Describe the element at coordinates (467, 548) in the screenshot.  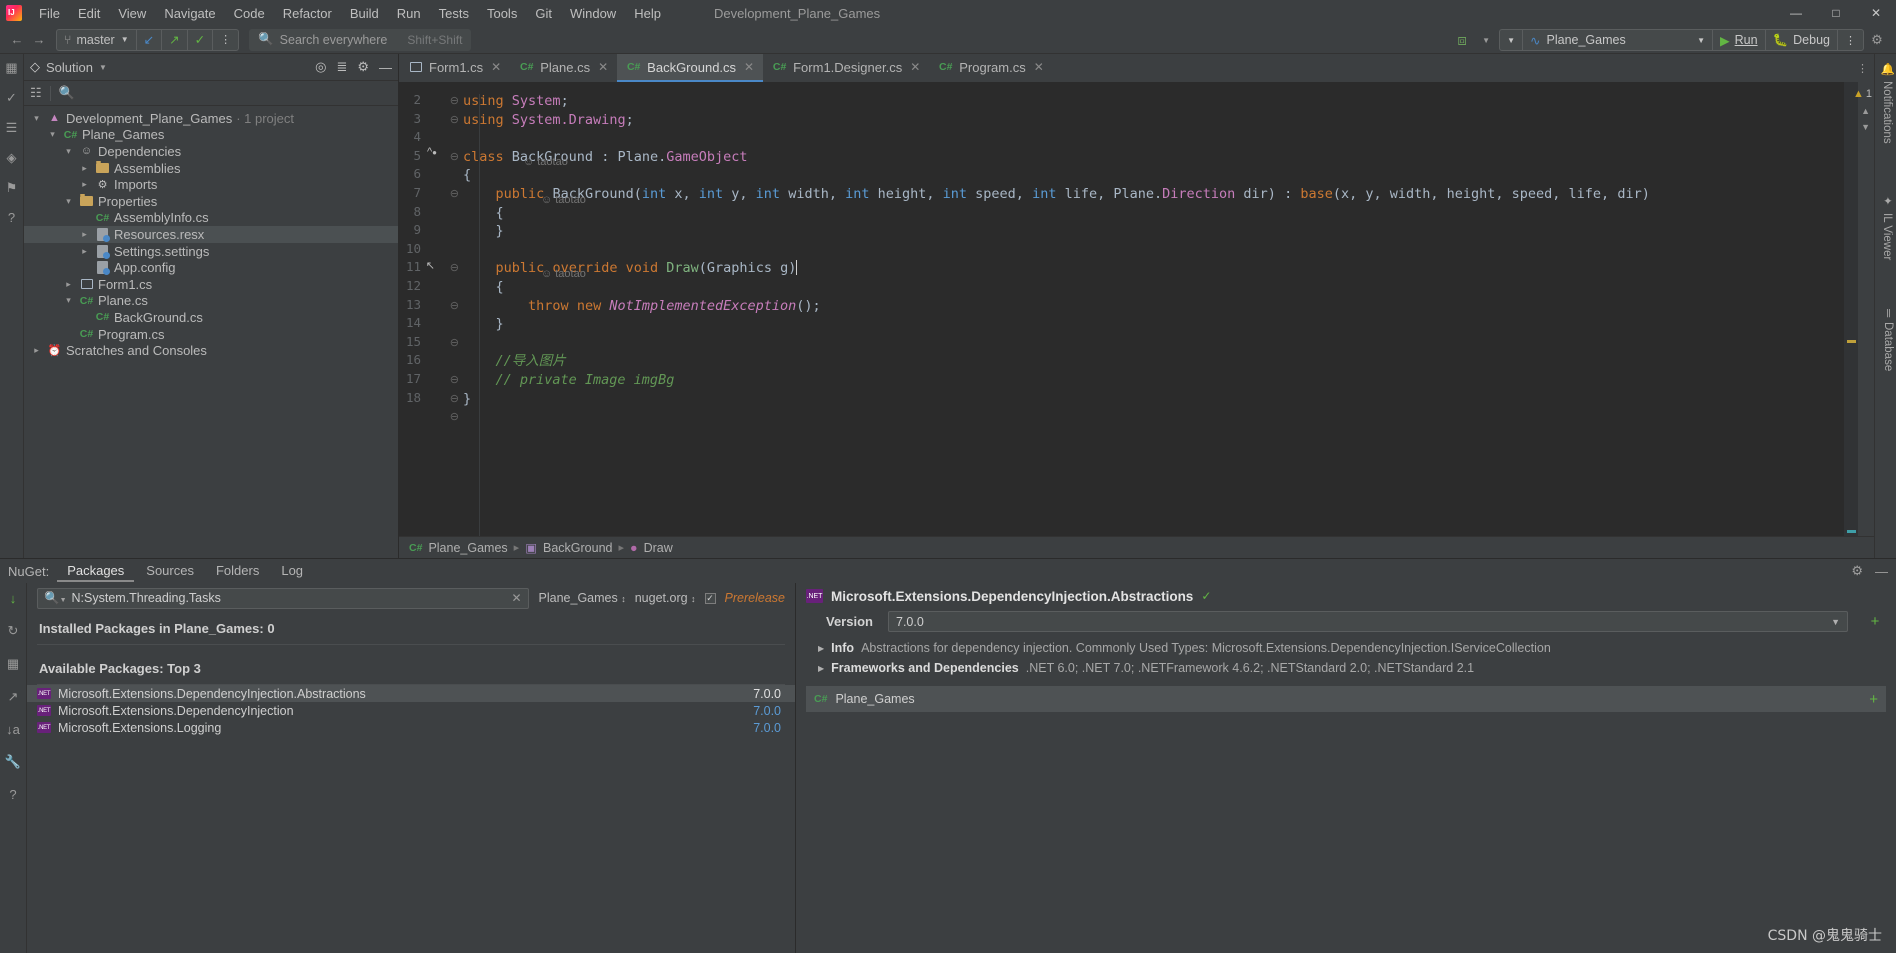
I see `breadcrumb-item-project: Plane_Games` at that location.